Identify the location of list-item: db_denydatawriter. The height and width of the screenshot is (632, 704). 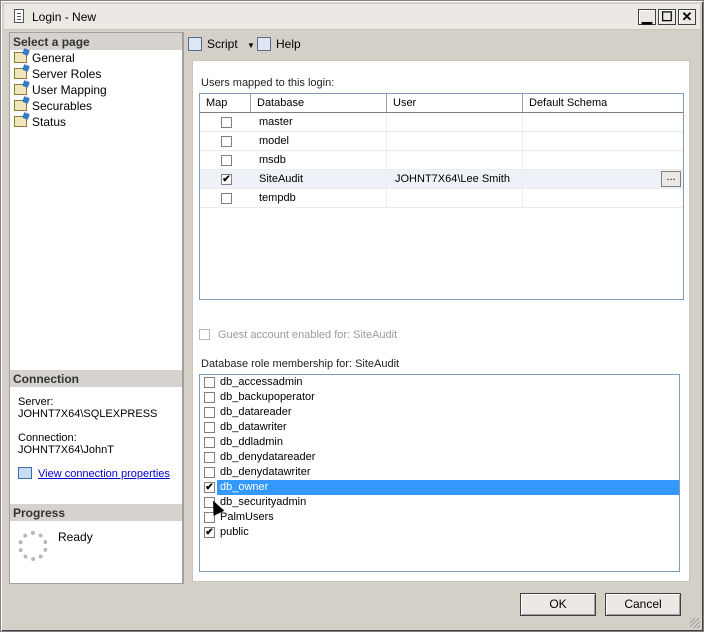
(439, 472).